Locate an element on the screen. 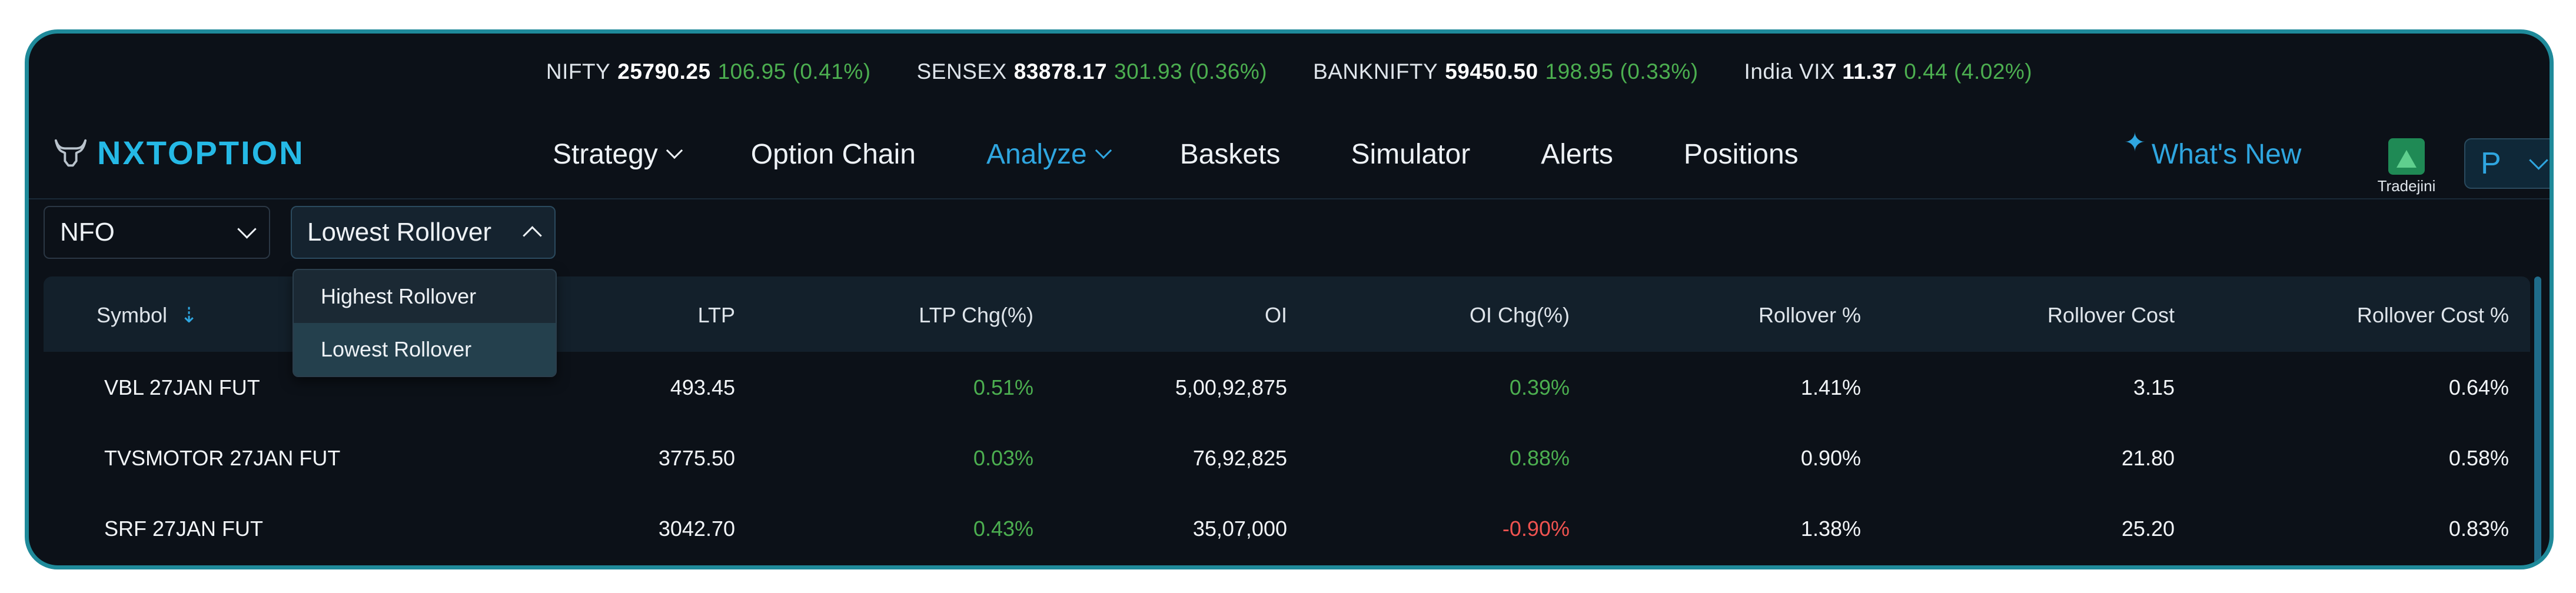  cell-oi: 76,92,825 is located at coordinates (1239, 458).